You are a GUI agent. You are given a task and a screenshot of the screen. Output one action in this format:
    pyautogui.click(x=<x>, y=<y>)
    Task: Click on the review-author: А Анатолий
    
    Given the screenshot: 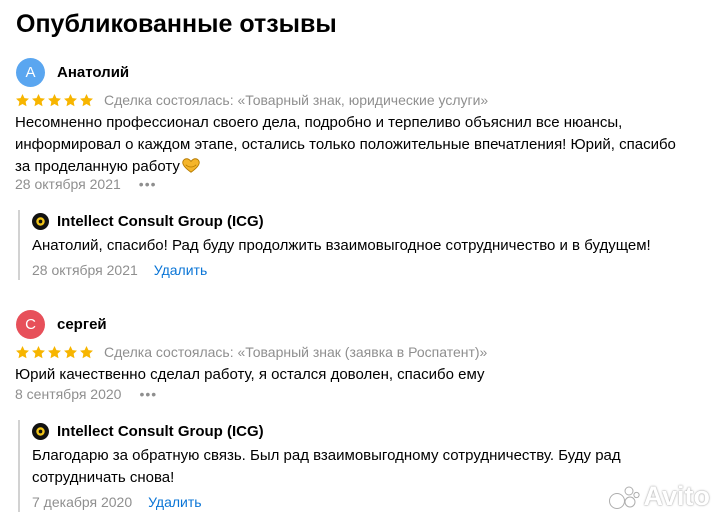 What is the action you would take?
    pyautogui.click(x=72, y=72)
    